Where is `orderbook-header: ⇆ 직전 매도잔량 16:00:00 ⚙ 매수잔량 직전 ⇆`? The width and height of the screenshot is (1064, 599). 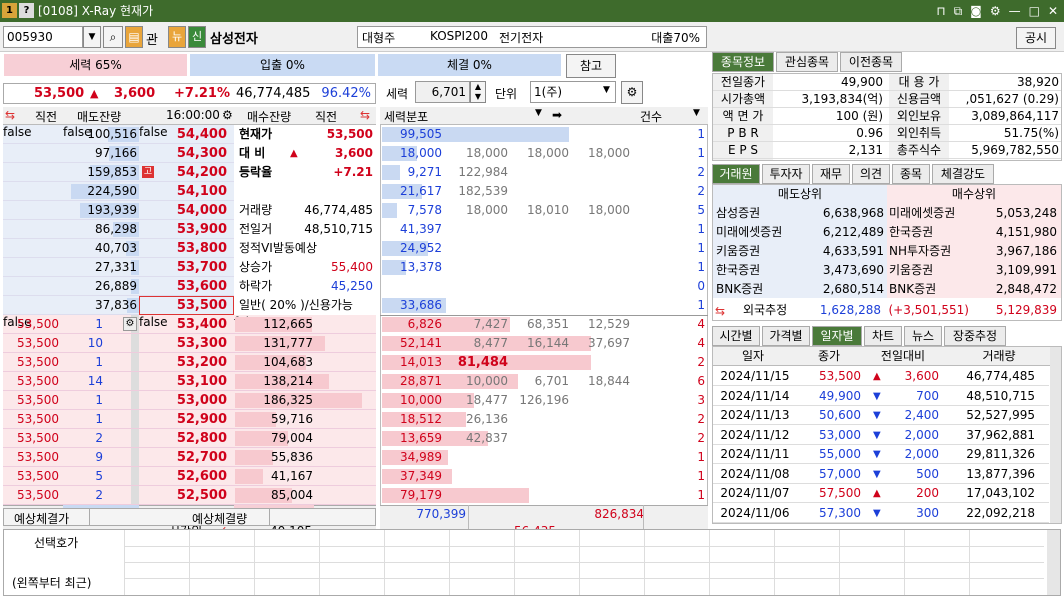 orderbook-header: ⇆ 직전 매도잔량 16:00:00 ⚙ 매수잔량 직전 ⇆ is located at coordinates (189, 116).